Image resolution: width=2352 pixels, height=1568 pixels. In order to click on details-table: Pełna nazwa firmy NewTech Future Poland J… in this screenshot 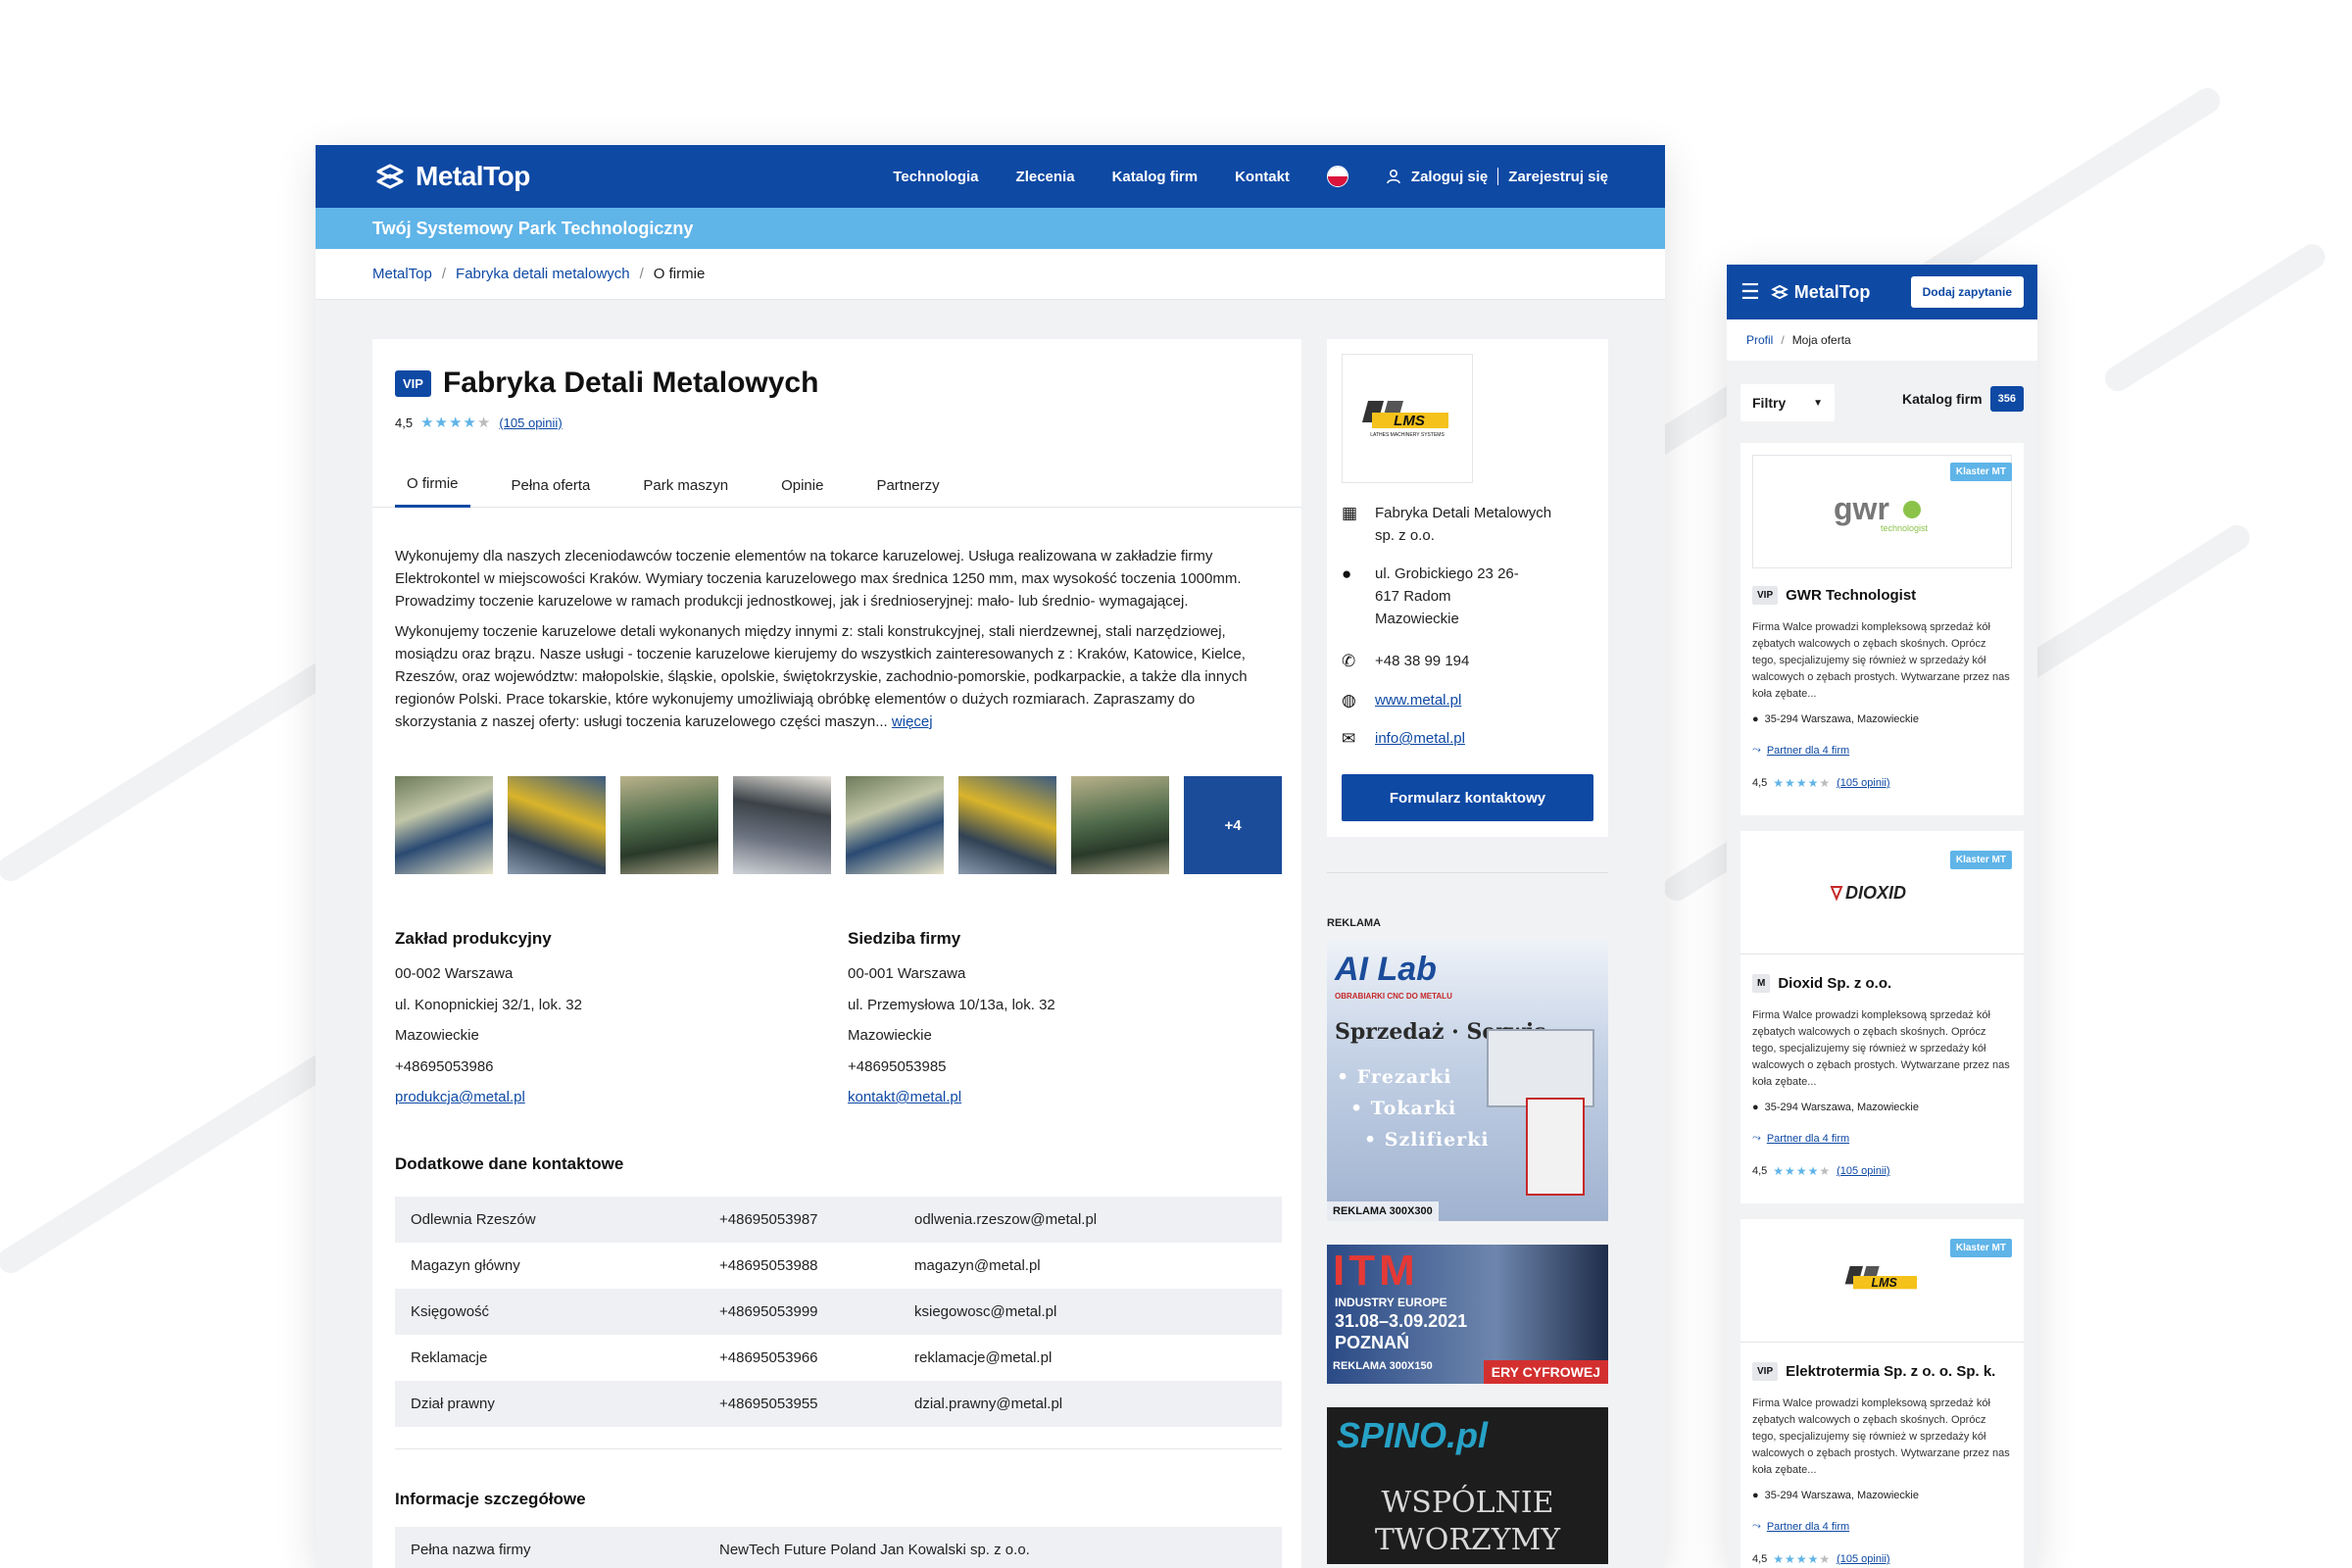, I will do `click(838, 1547)`.